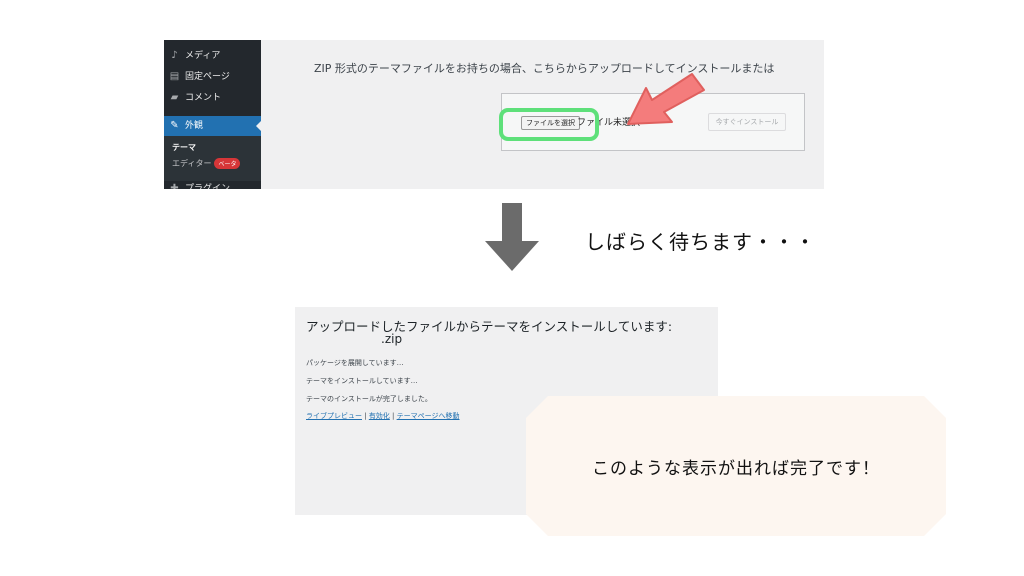 The width and height of the screenshot is (1024, 576). Describe the element at coordinates (666, 99) in the screenshot. I see `pointer-arrow-icon` at that location.